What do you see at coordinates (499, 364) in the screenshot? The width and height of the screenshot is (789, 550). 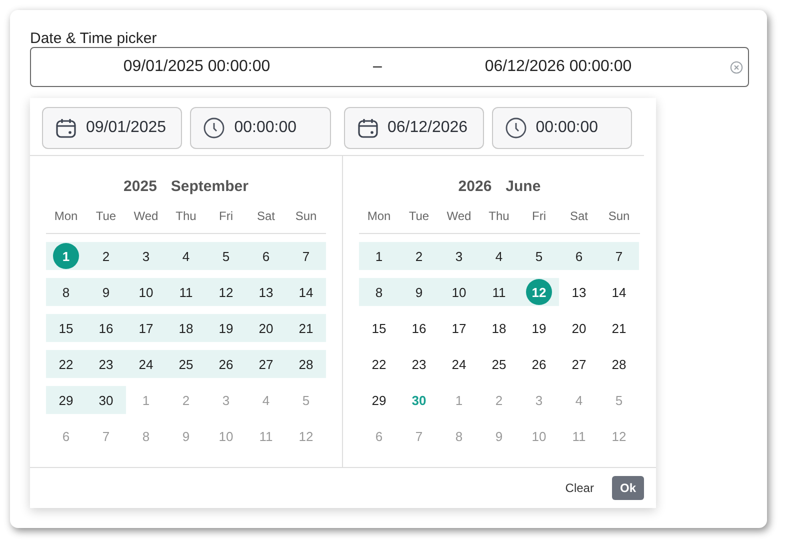 I see `day-cell: 25` at bounding box center [499, 364].